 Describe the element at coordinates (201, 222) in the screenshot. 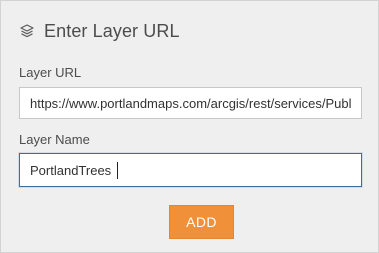

I see `add-button: ADD` at that location.